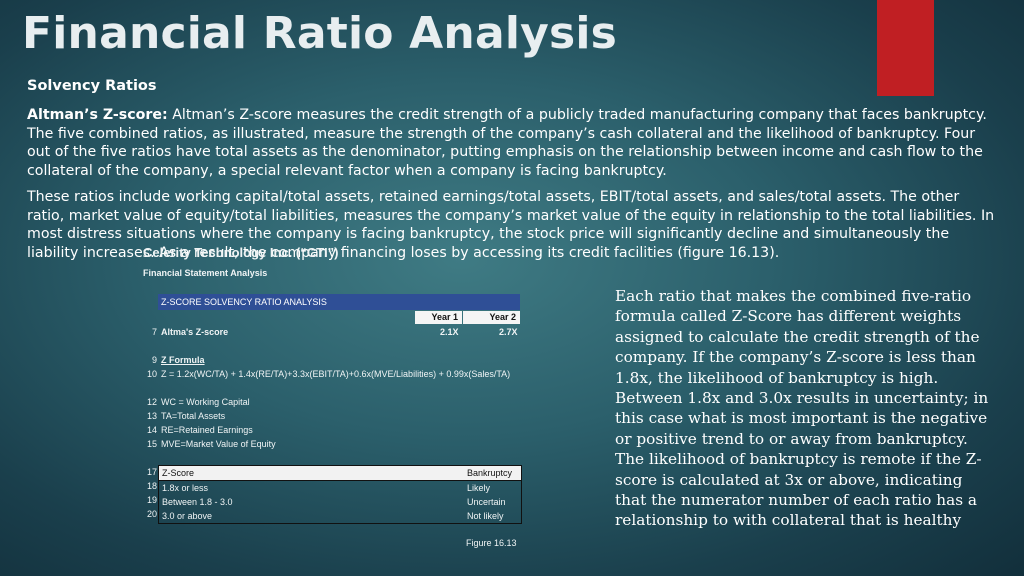 This screenshot has height=576, width=1024. What do you see at coordinates (340, 488) in the screenshot?
I see `table-row: 1.8x or less Likely` at bounding box center [340, 488].